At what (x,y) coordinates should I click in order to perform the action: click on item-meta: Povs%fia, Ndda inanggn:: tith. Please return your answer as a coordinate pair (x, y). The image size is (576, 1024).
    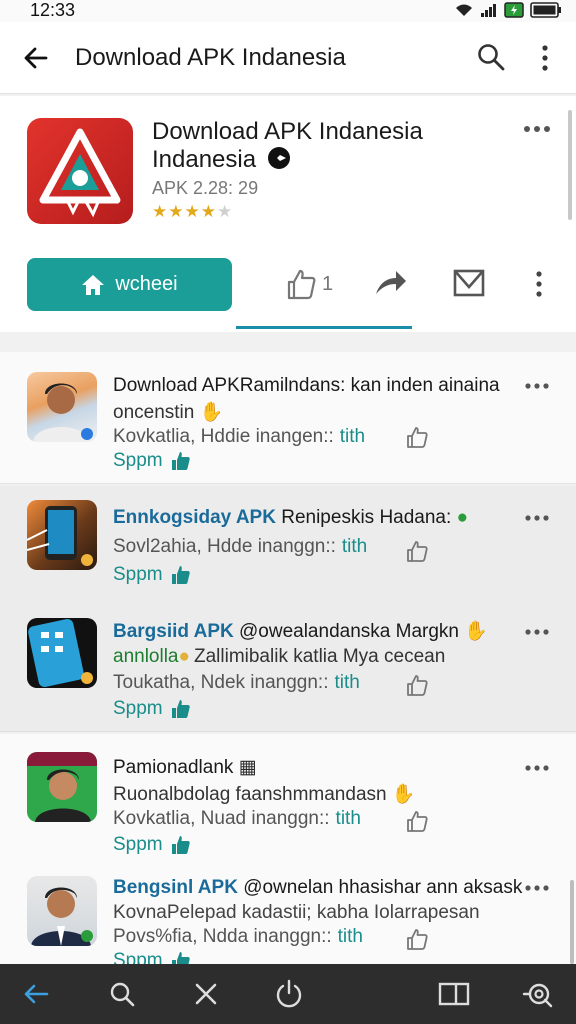
    Looking at the image, I should click on (238, 937).